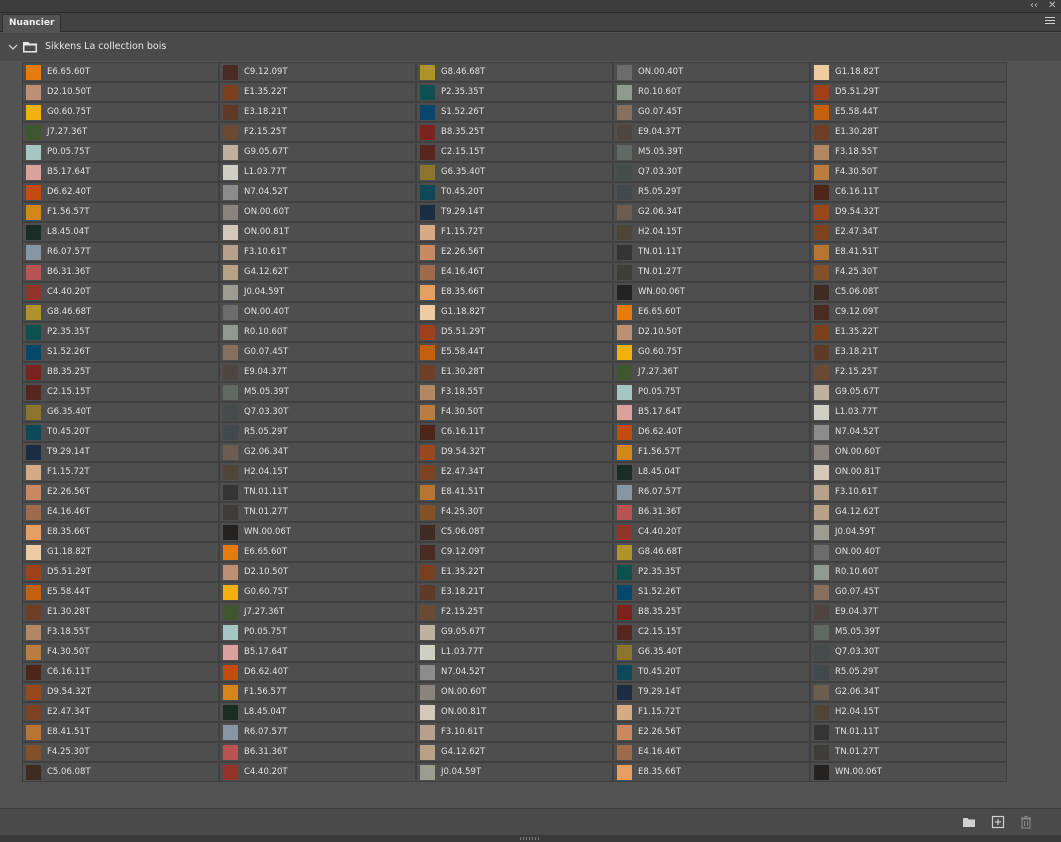  I want to click on tab-nuancier: Nuancier, so click(32, 23).